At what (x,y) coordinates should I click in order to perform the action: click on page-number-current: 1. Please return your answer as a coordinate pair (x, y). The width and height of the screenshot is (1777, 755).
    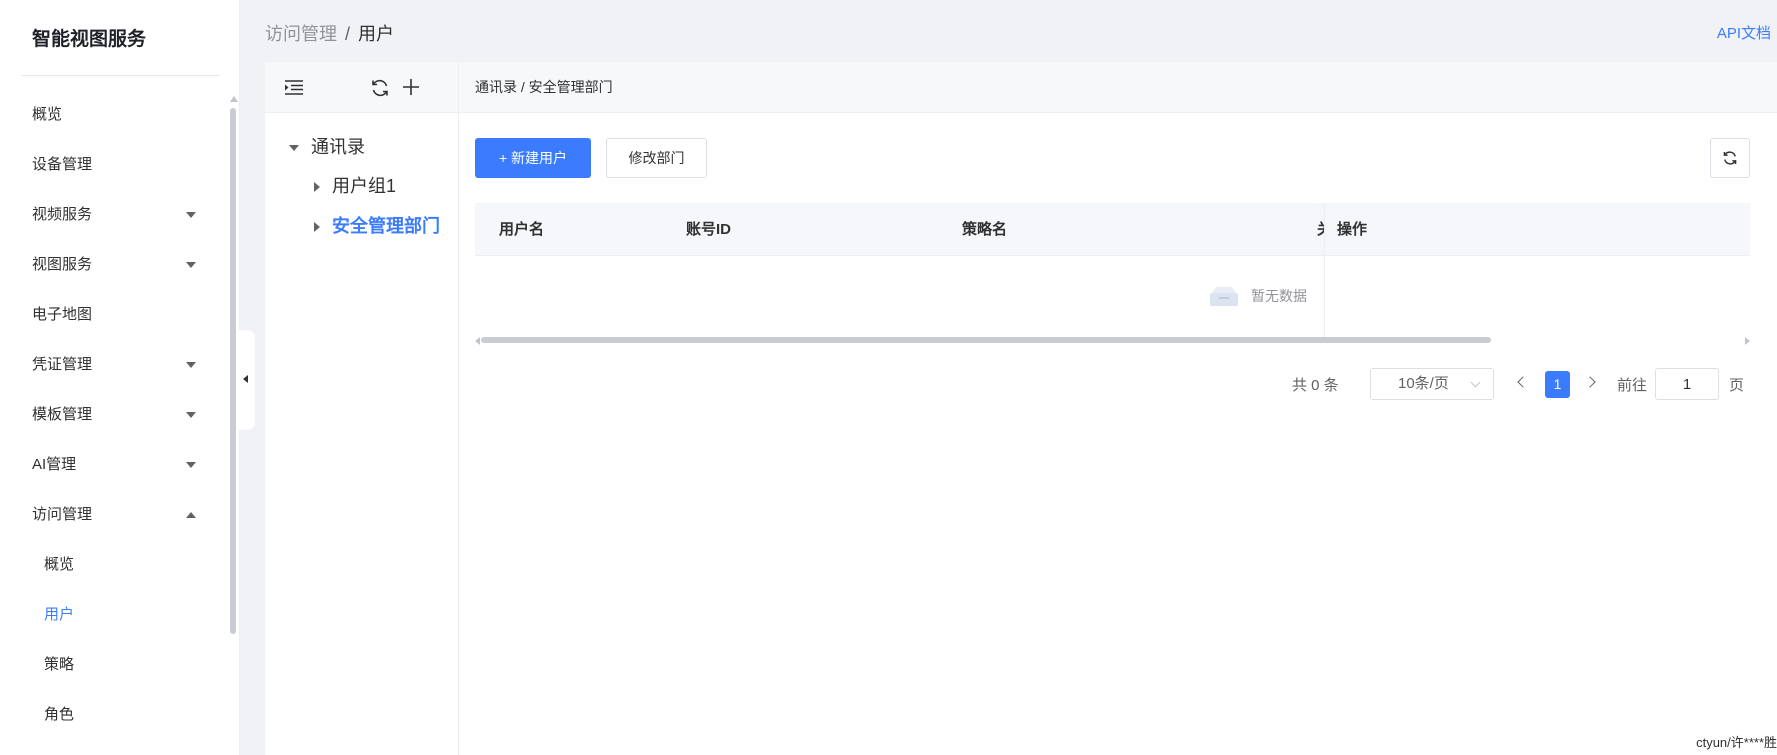
    Looking at the image, I should click on (1557, 384).